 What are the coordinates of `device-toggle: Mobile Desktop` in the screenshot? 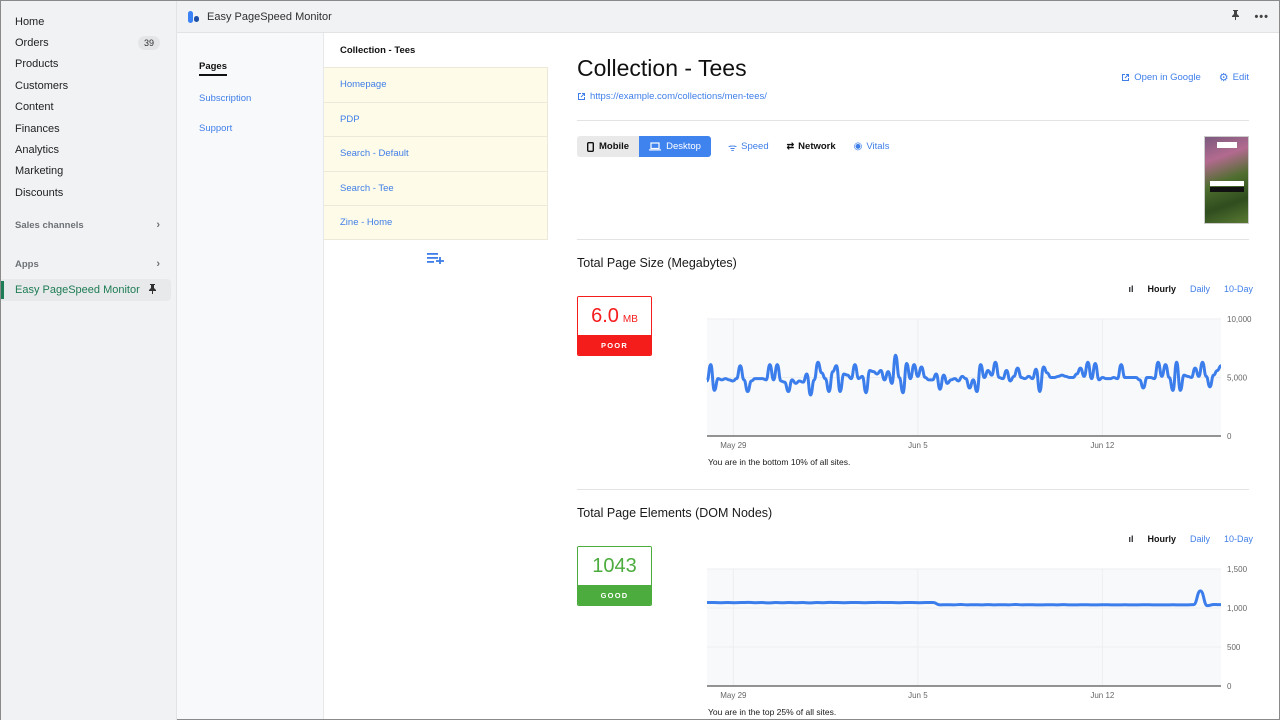 It's located at (644, 146).